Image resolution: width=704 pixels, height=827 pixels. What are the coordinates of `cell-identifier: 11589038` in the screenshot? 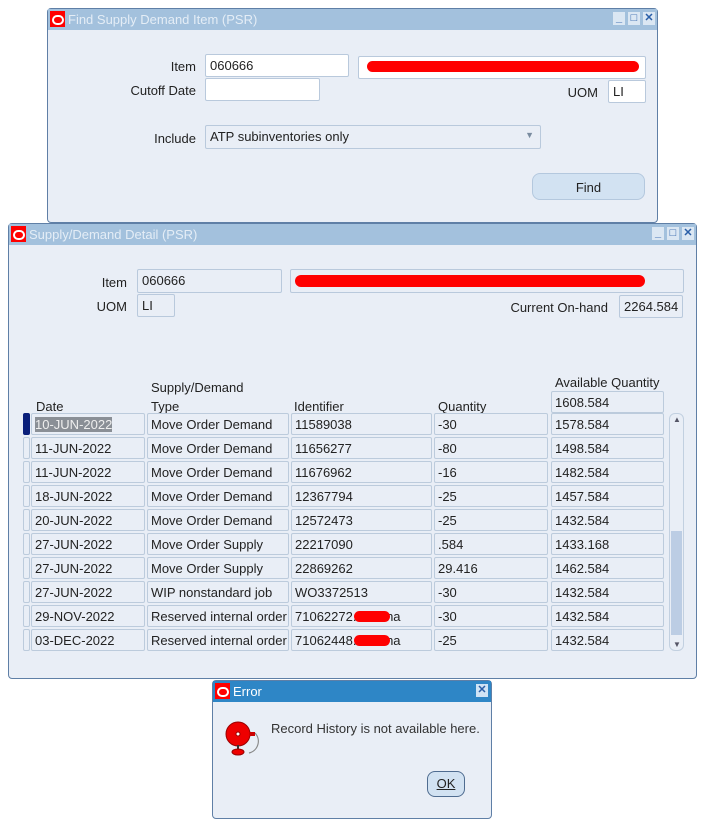 It's located at (361, 424).